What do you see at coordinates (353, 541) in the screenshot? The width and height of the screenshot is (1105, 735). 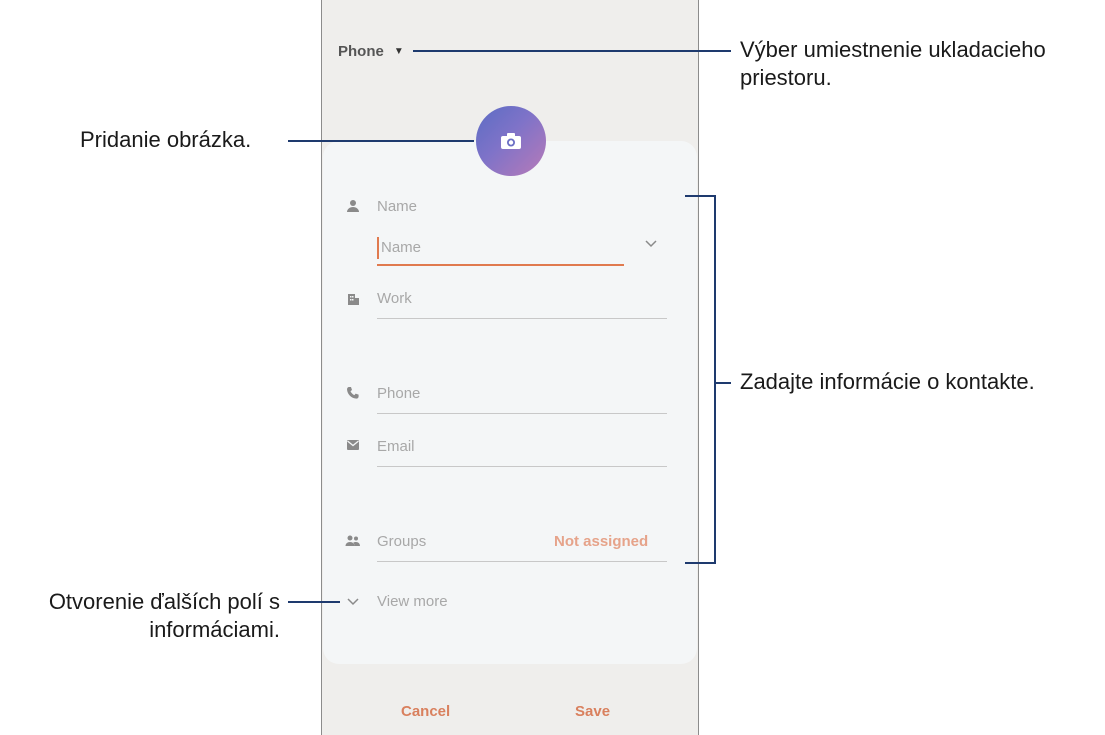 I see `groups-icon` at bounding box center [353, 541].